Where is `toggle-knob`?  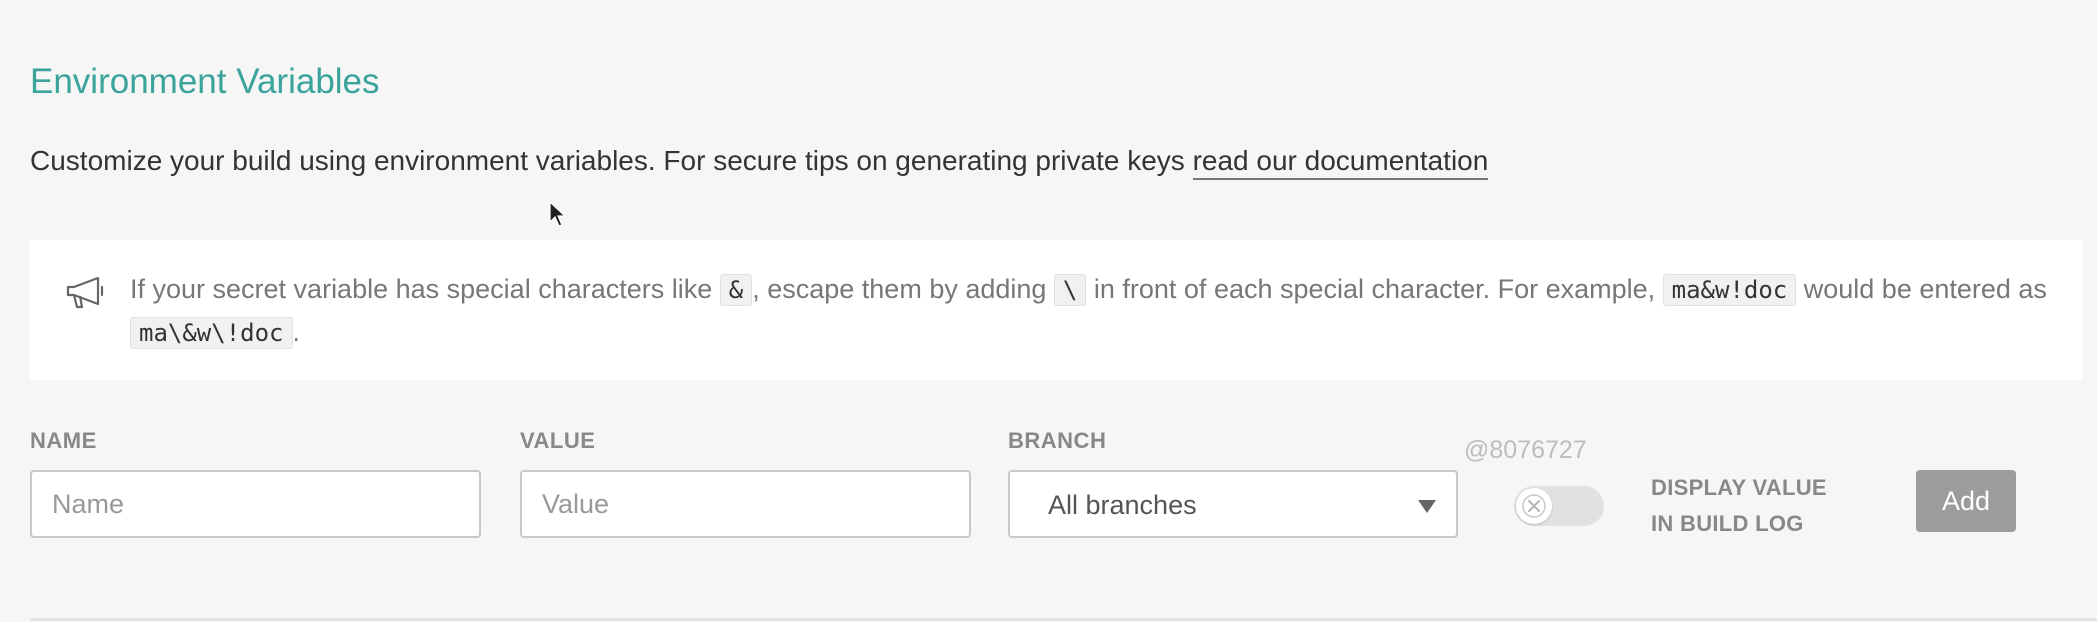
toggle-knob is located at coordinates (1534, 506).